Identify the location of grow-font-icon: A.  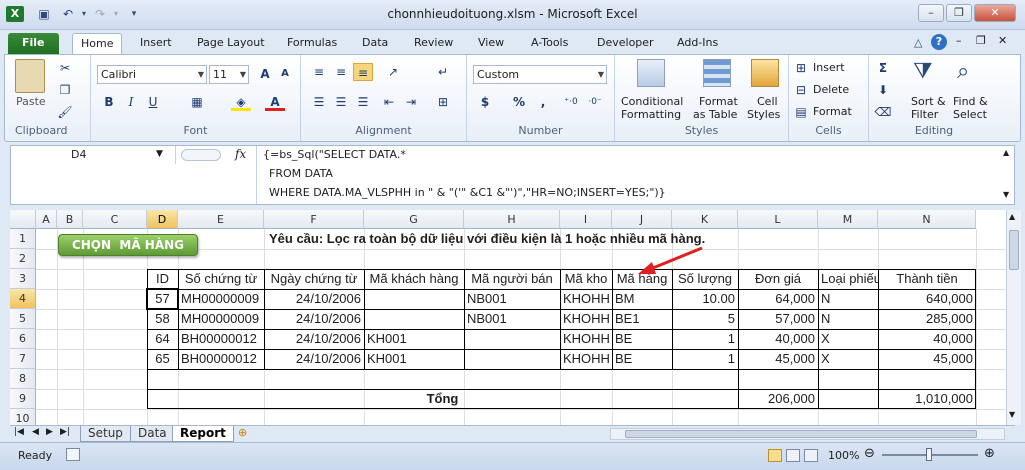
(265, 74).